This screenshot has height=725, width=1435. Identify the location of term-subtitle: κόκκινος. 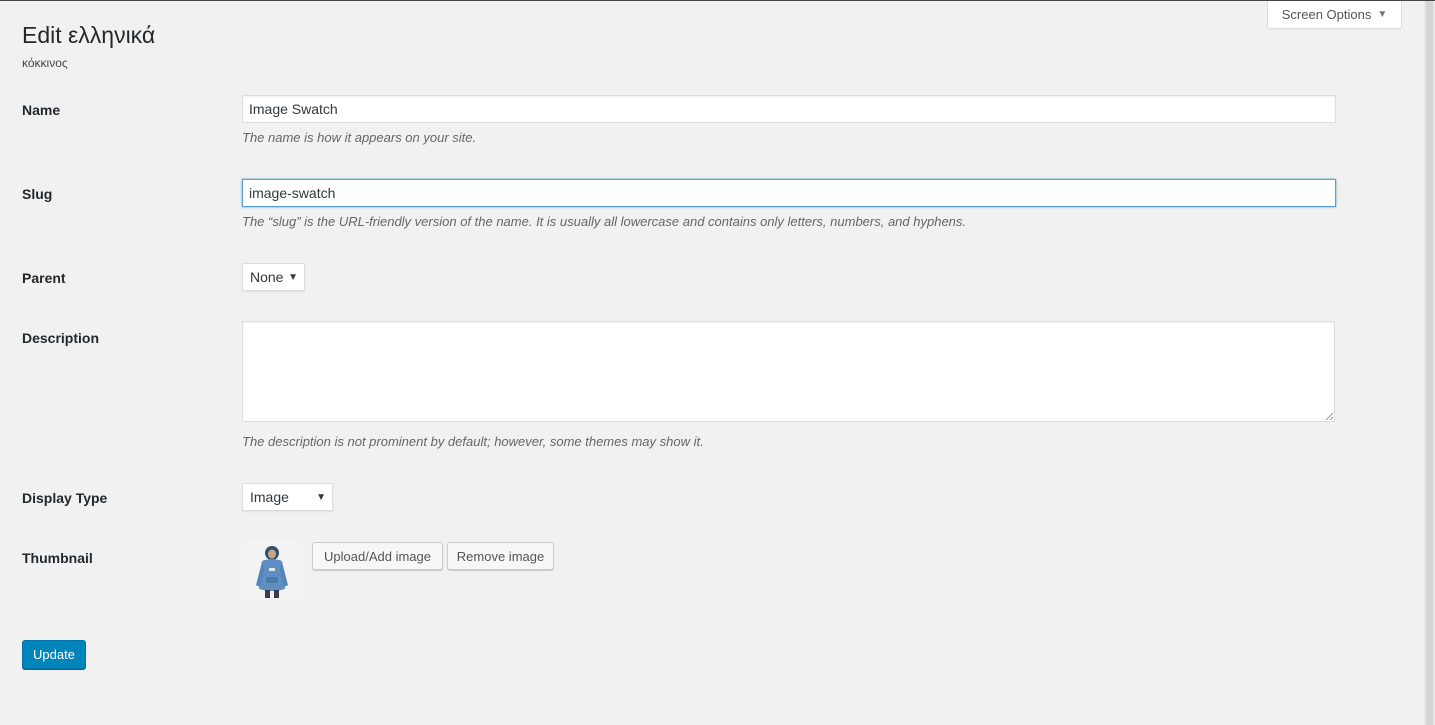
(45, 63).